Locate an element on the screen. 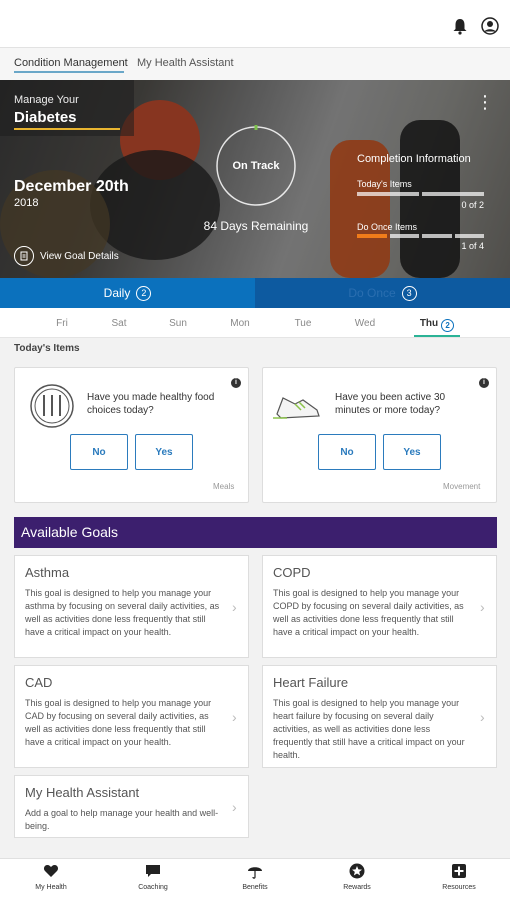  condition-underline is located at coordinates (67, 129).